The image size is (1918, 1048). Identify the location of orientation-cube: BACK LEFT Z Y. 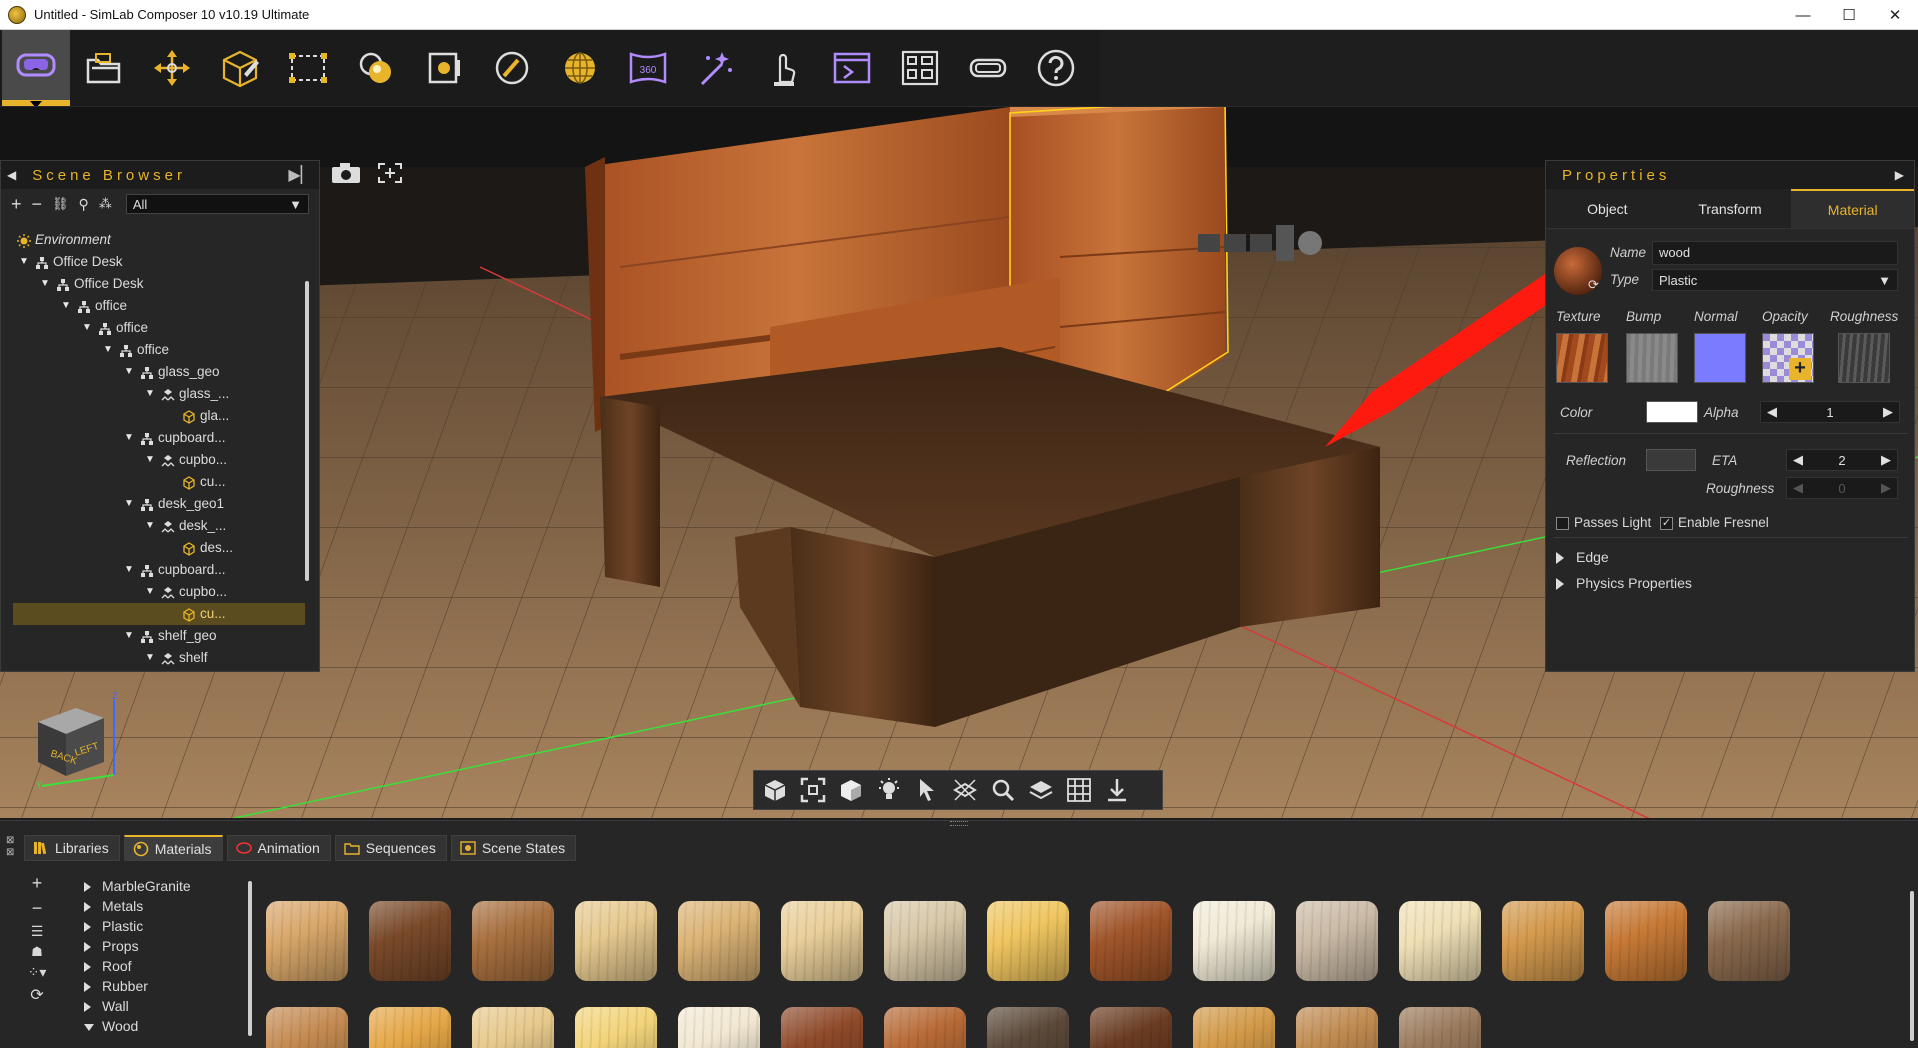
(78, 740).